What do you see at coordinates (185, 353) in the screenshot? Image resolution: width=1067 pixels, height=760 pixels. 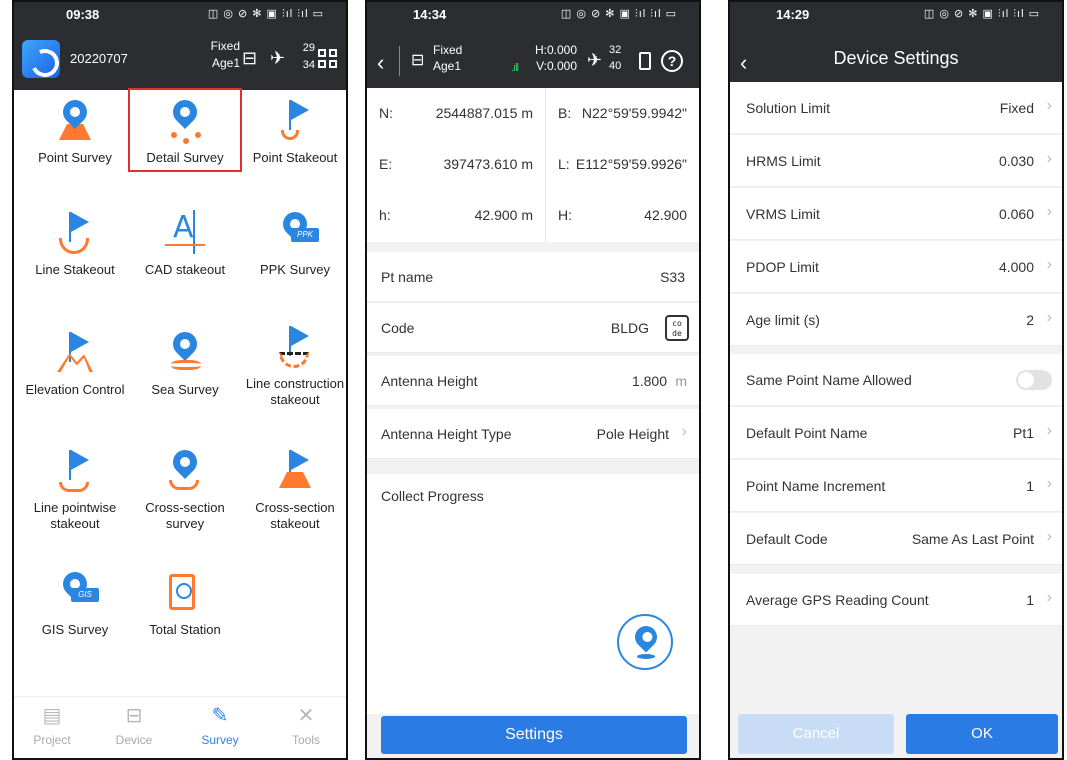 I see `sea-survey-icon` at bounding box center [185, 353].